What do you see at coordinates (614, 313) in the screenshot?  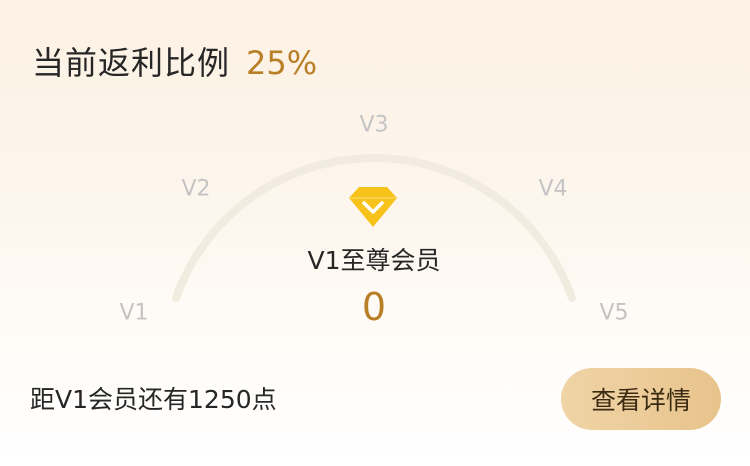 I see `level-label-v5: V5` at bounding box center [614, 313].